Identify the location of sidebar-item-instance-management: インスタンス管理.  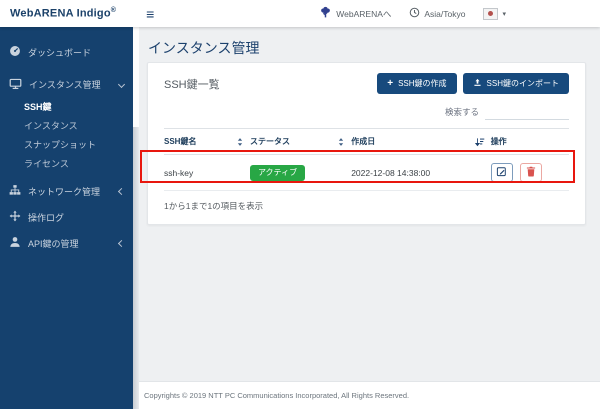
(66, 84).